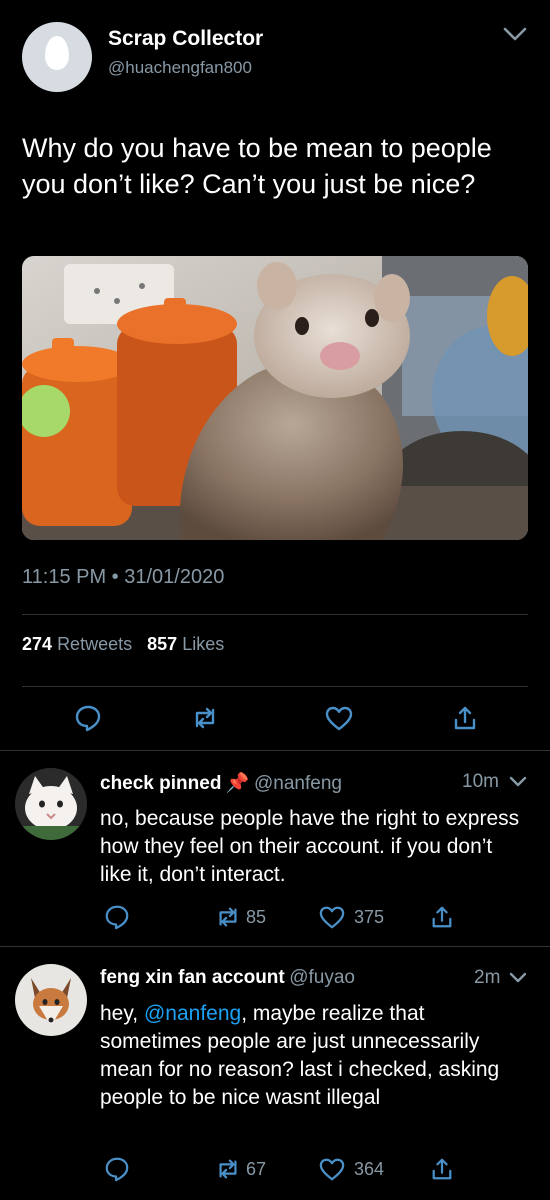  What do you see at coordinates (480, 781) in the screenshot?
I see `reply-time: 10m` at bounding box center [480, 781].